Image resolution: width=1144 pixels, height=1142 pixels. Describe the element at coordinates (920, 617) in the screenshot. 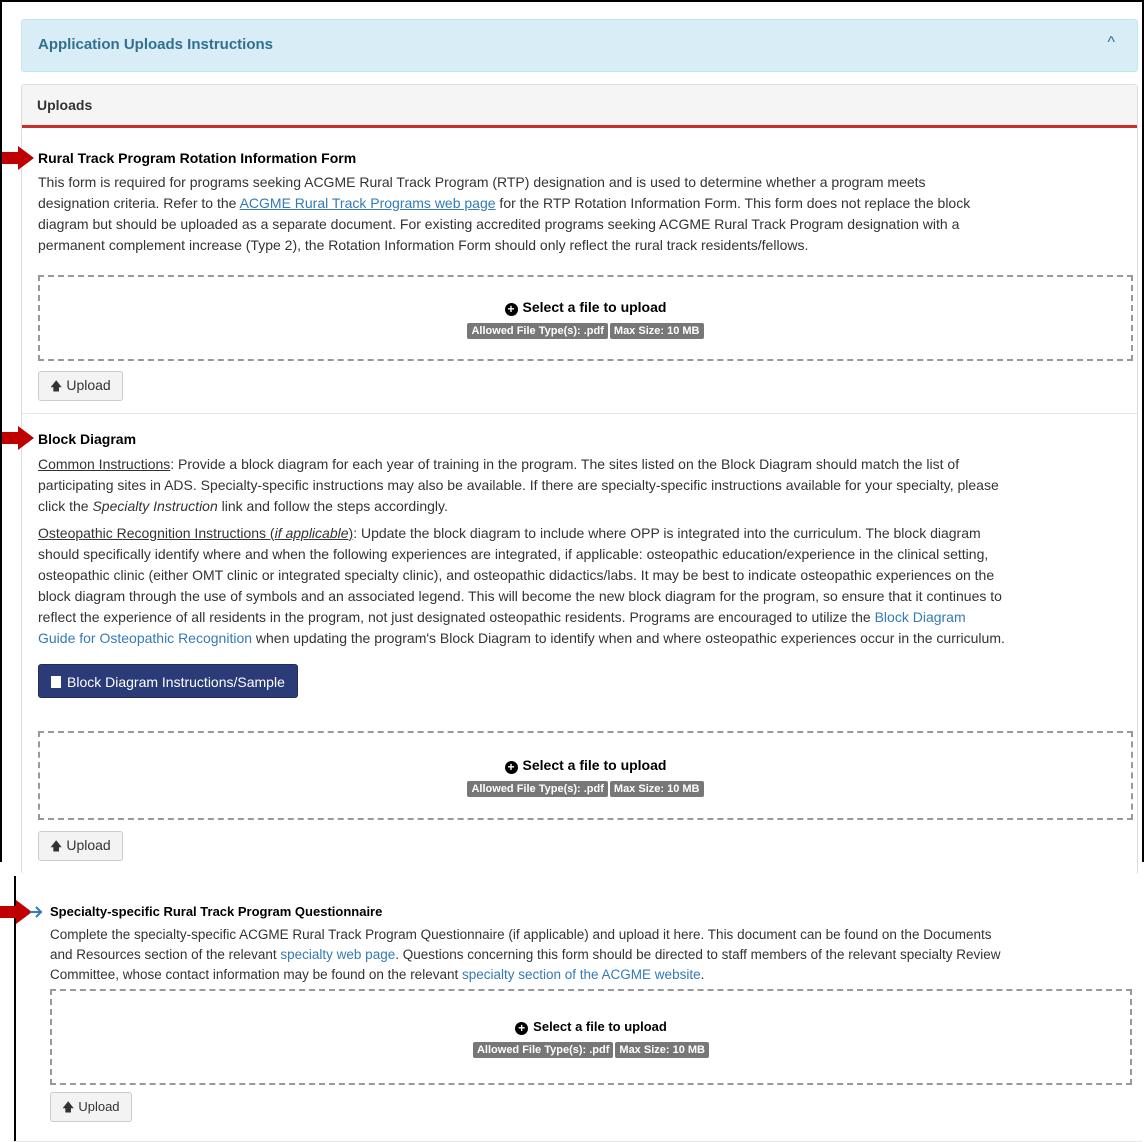

I see `block-diagram-guide-link: Block Diagram` at that location.